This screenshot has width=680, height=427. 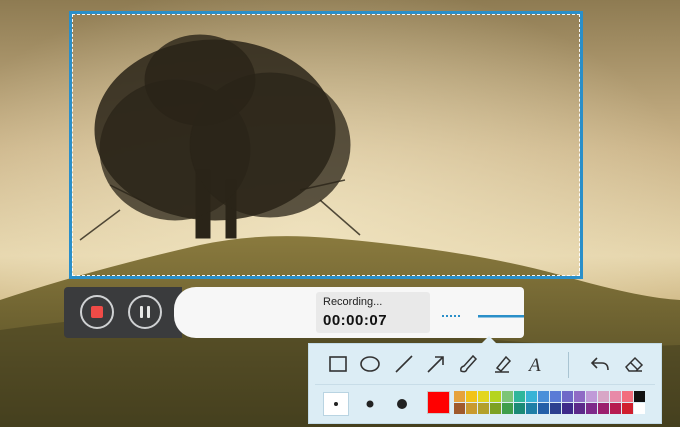 I want to click on highlighter-icon, so click(x=503, y=364).